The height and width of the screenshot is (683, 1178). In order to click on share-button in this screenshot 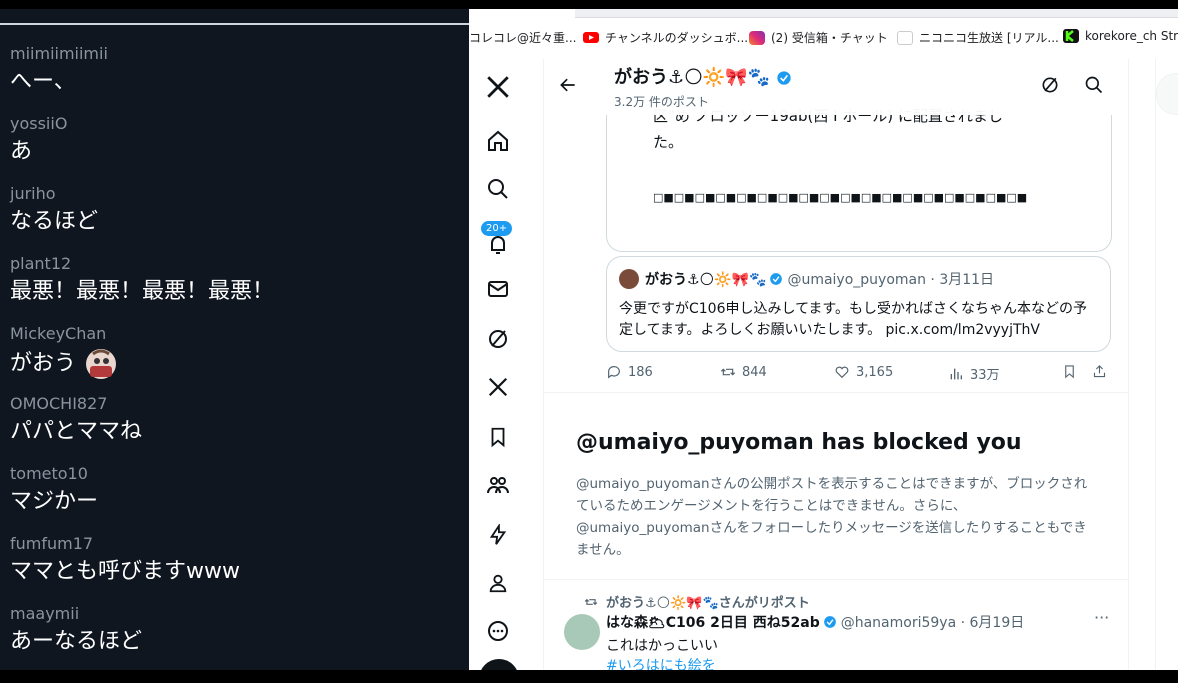, I will do `click(1102, 371)`.